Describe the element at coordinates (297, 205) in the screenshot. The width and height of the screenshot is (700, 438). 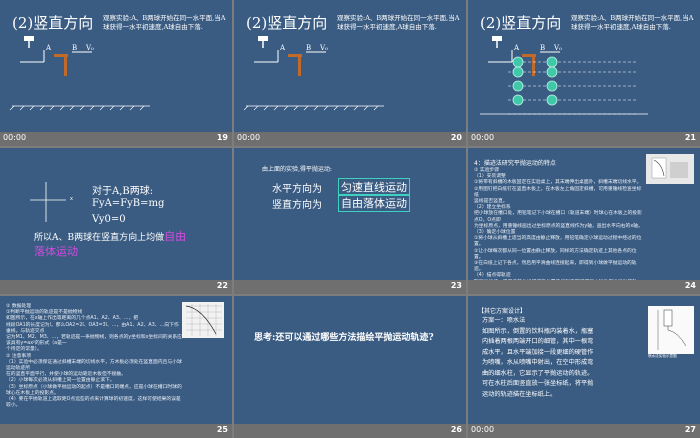
I see `row-label: 竖直方向为` at that location.